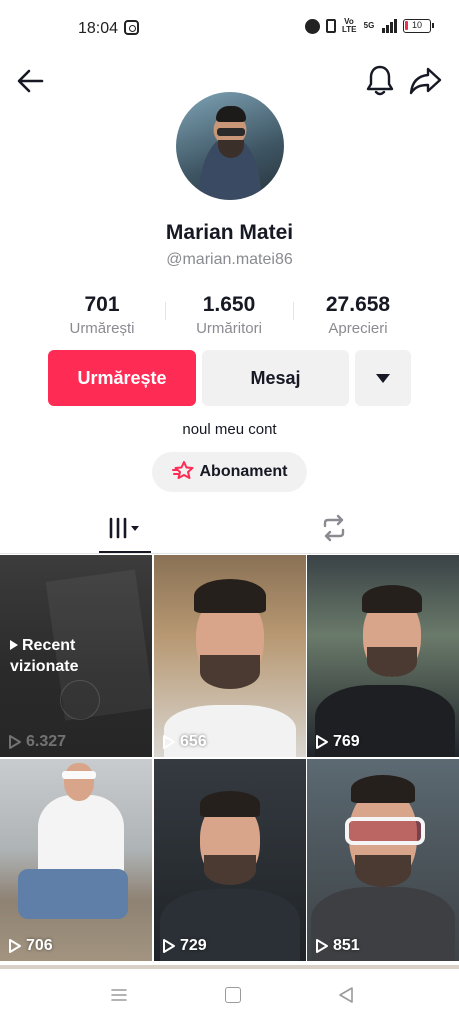 This screenshot has width=459, height=1024. What do you see at coordinates (39, 945) in the screenshot?
I see `view-count-value: 706` at bounding box center [39, 945].